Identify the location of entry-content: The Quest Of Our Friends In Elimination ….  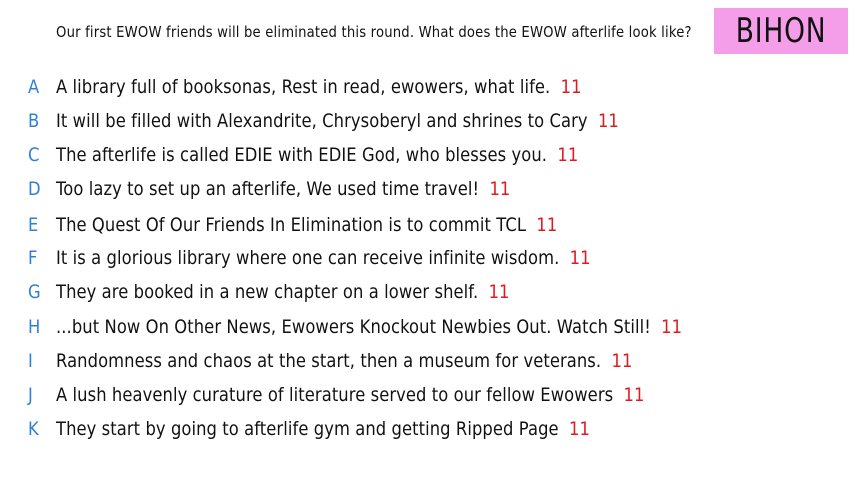
(306, 225).